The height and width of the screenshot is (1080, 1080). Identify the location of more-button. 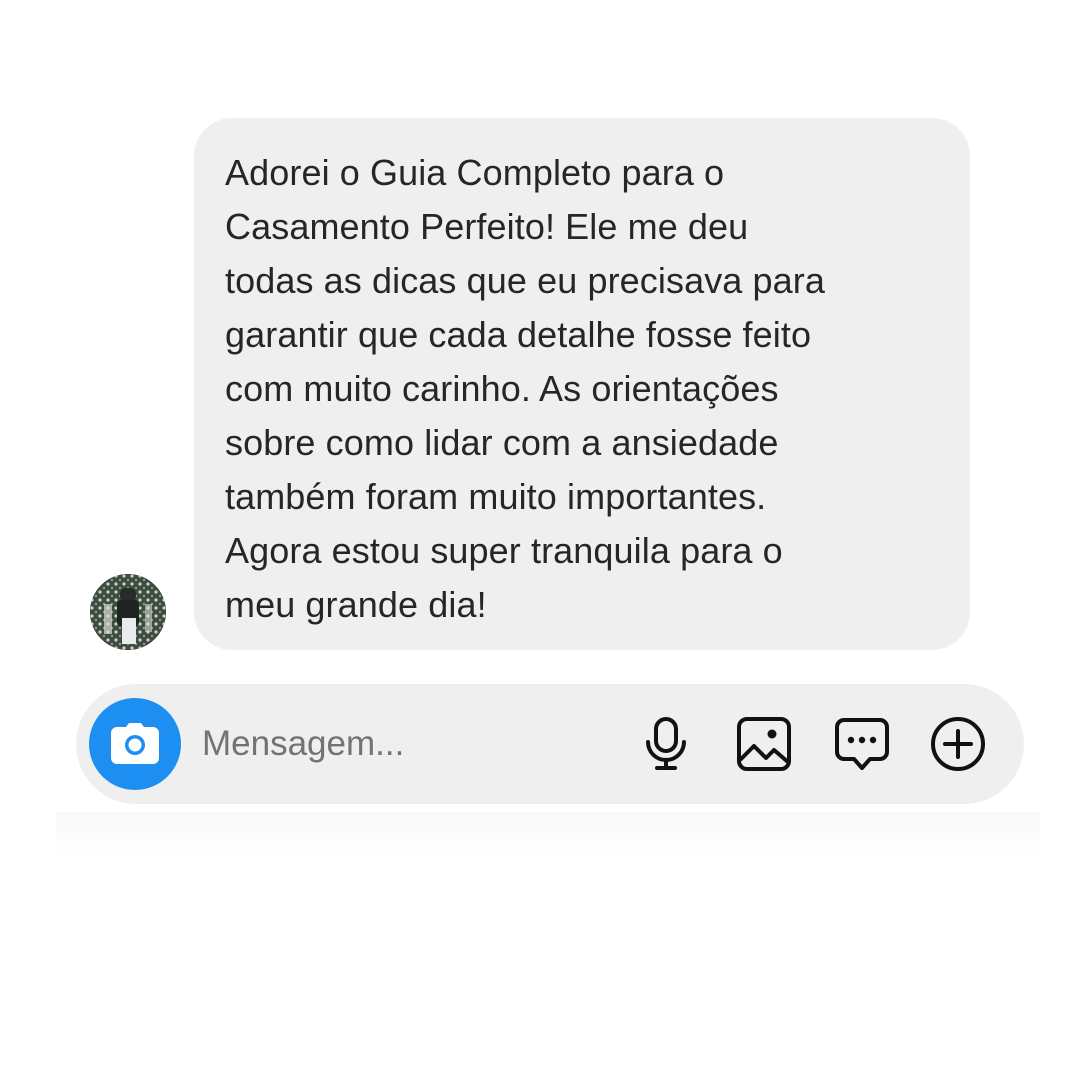
(958, 744).